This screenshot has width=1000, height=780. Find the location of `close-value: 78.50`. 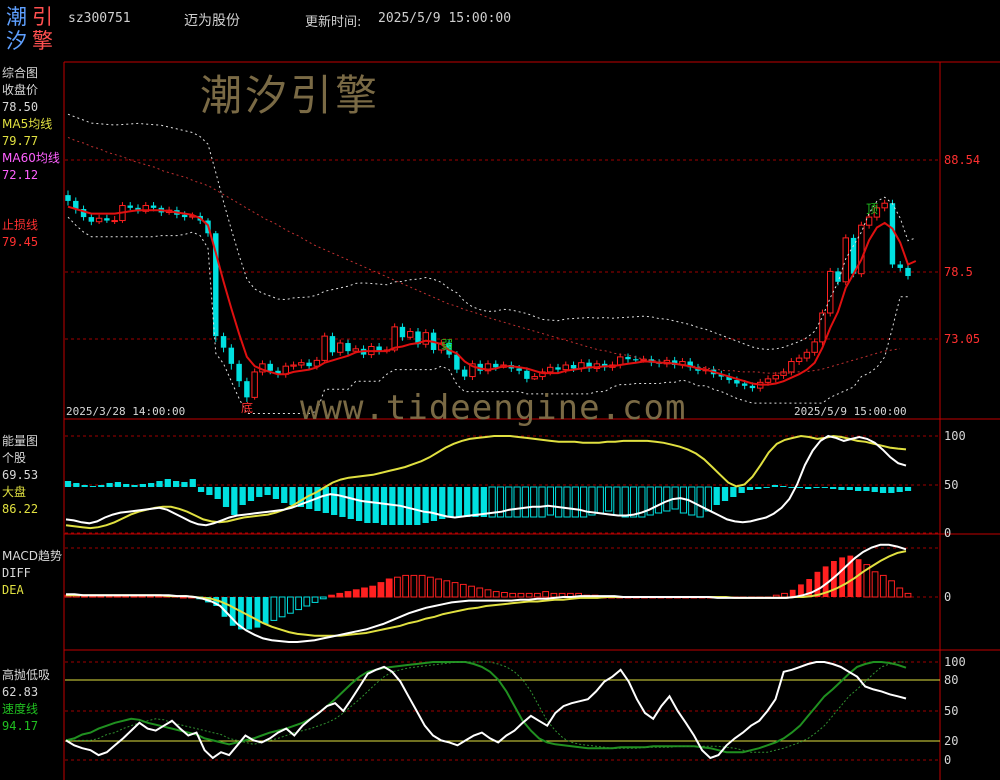

close-value: 78.50 is located at coordinates (20, 107).